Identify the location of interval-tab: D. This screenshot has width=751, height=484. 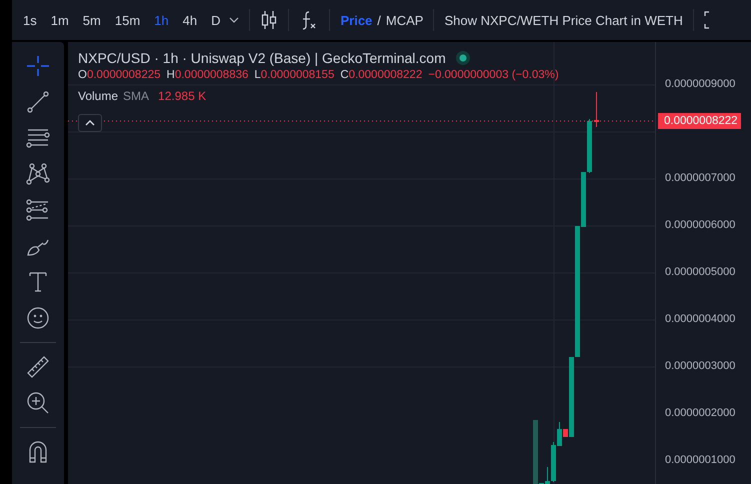
(216, 20).